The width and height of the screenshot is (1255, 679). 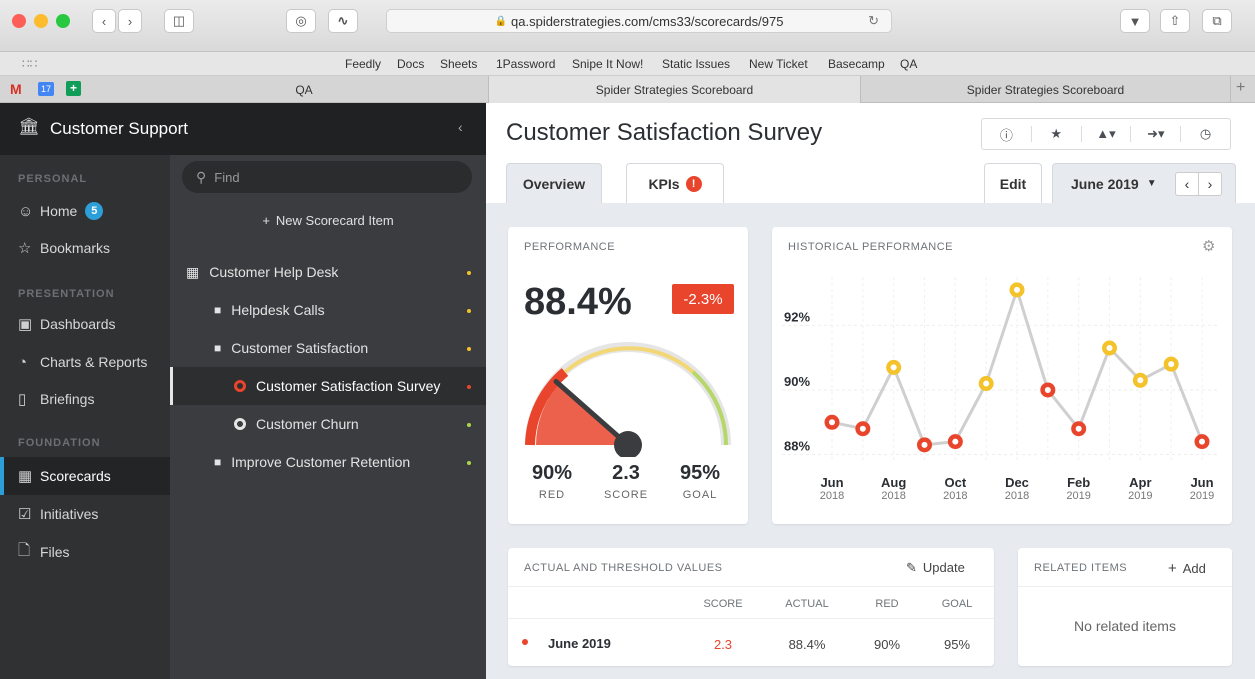 What do you see at coordinates (85, 211) in the screenshot?
I see `nav-item-home: ☺ Home 5` at bounding box center [85, 211].